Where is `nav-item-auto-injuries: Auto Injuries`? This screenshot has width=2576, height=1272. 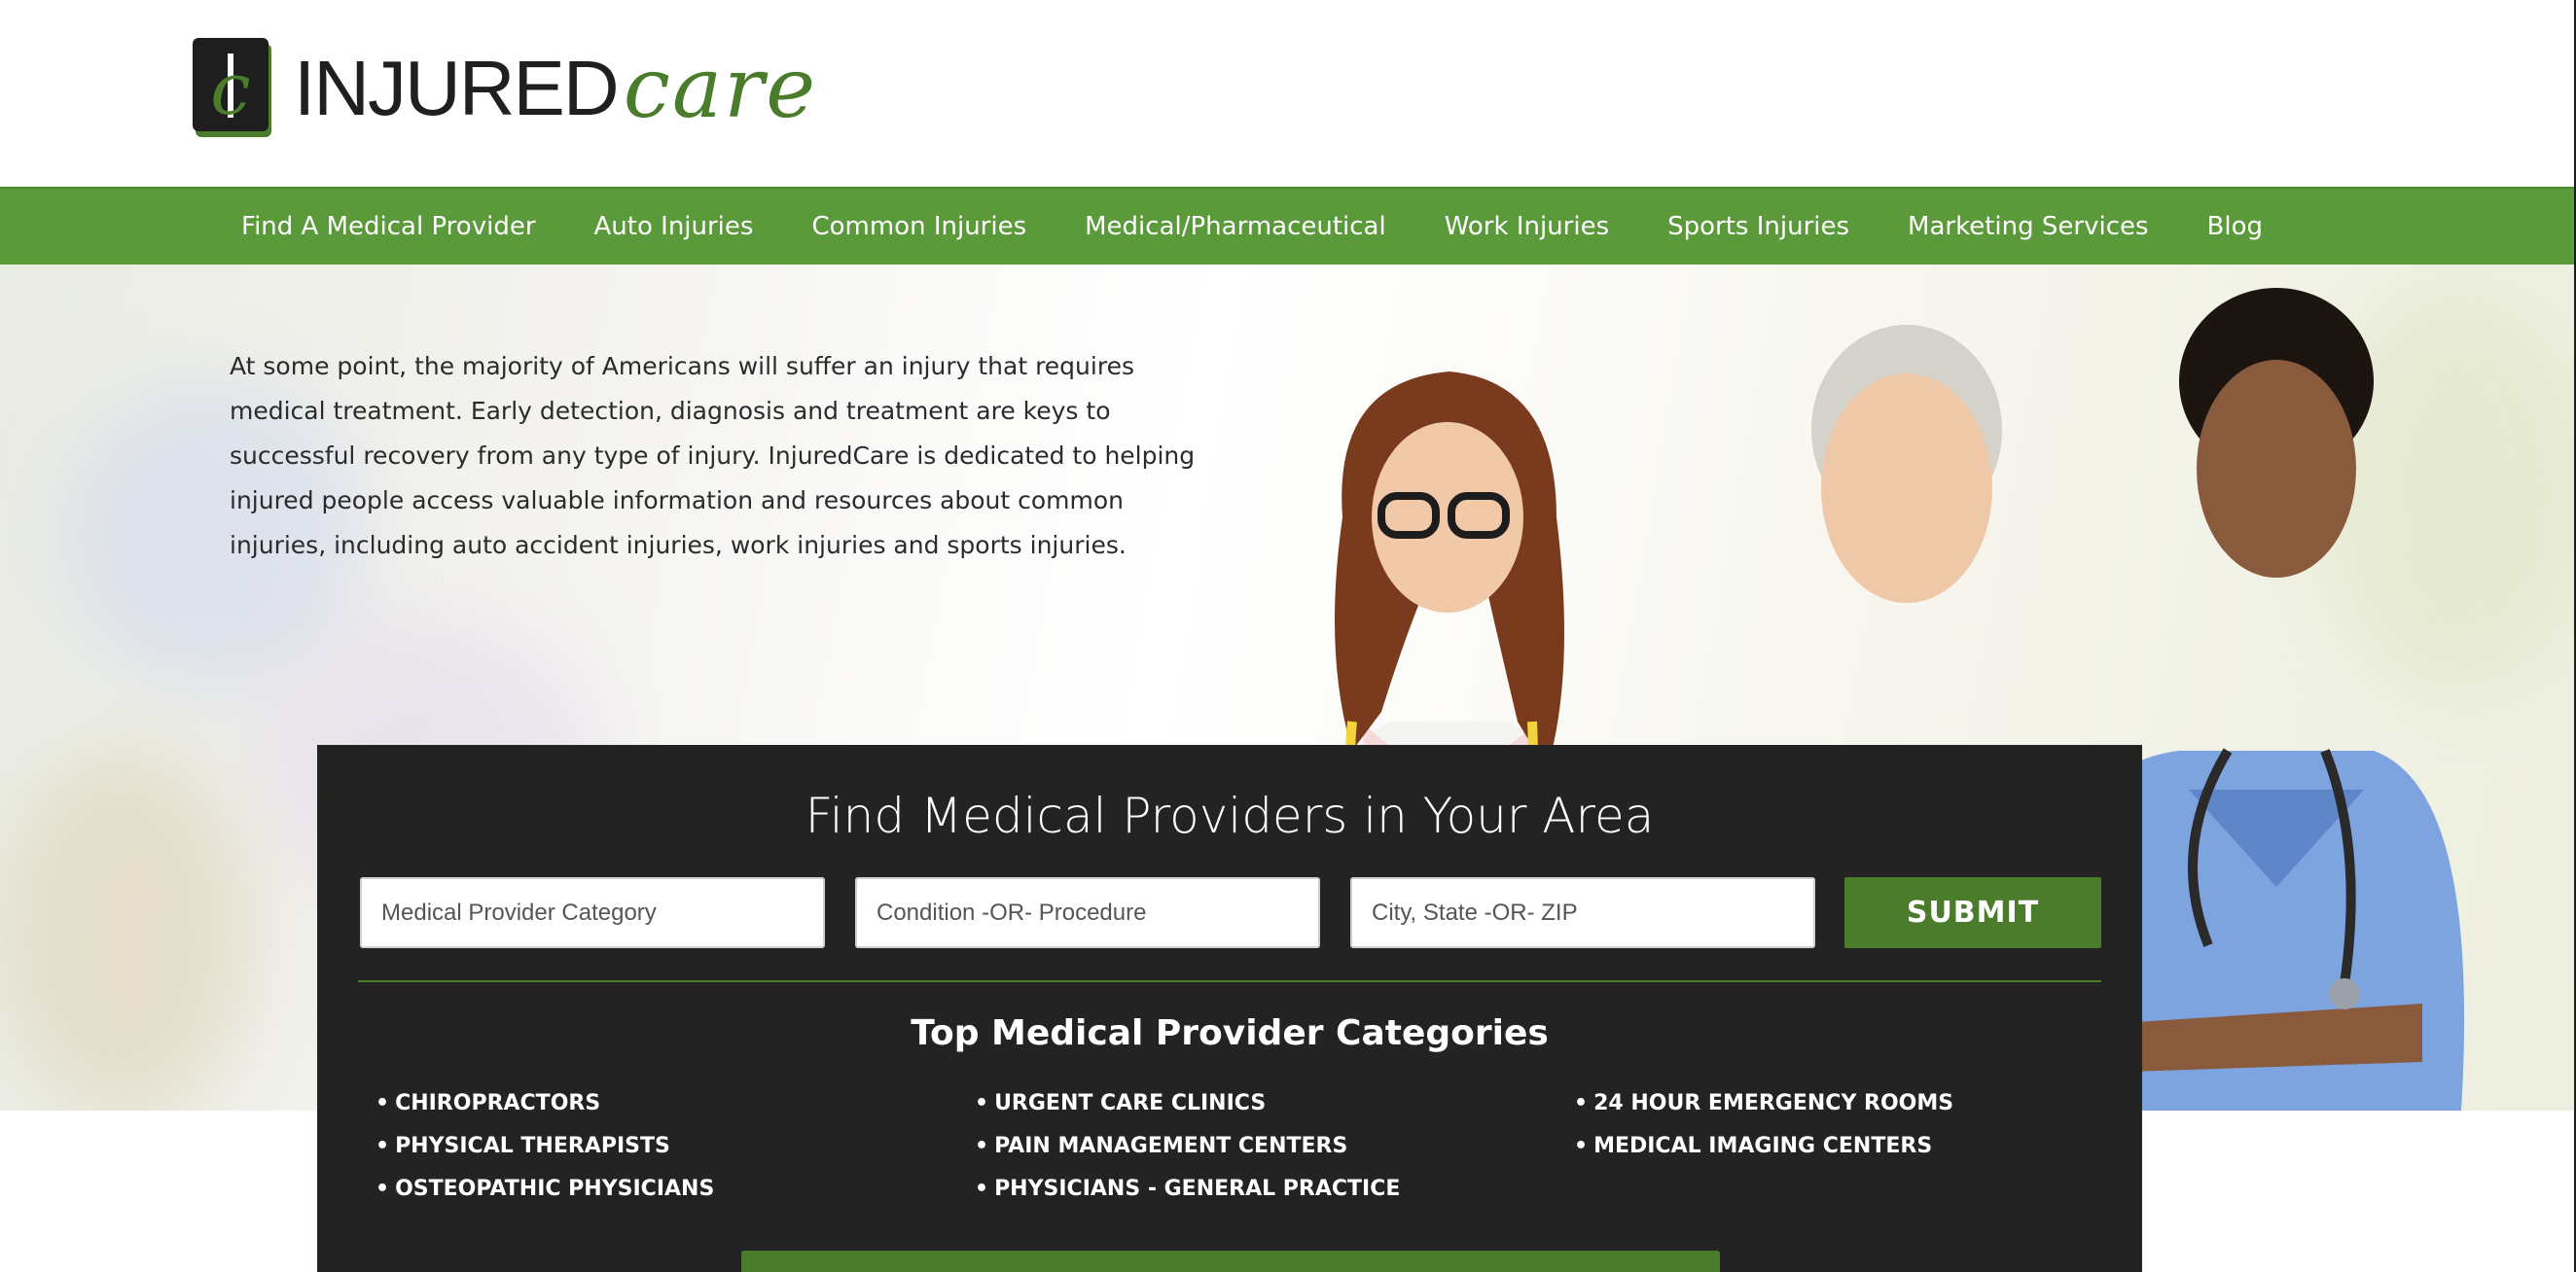 nav-item-auto-injuries: Auto Injuries is located at coordinates (674, 227).